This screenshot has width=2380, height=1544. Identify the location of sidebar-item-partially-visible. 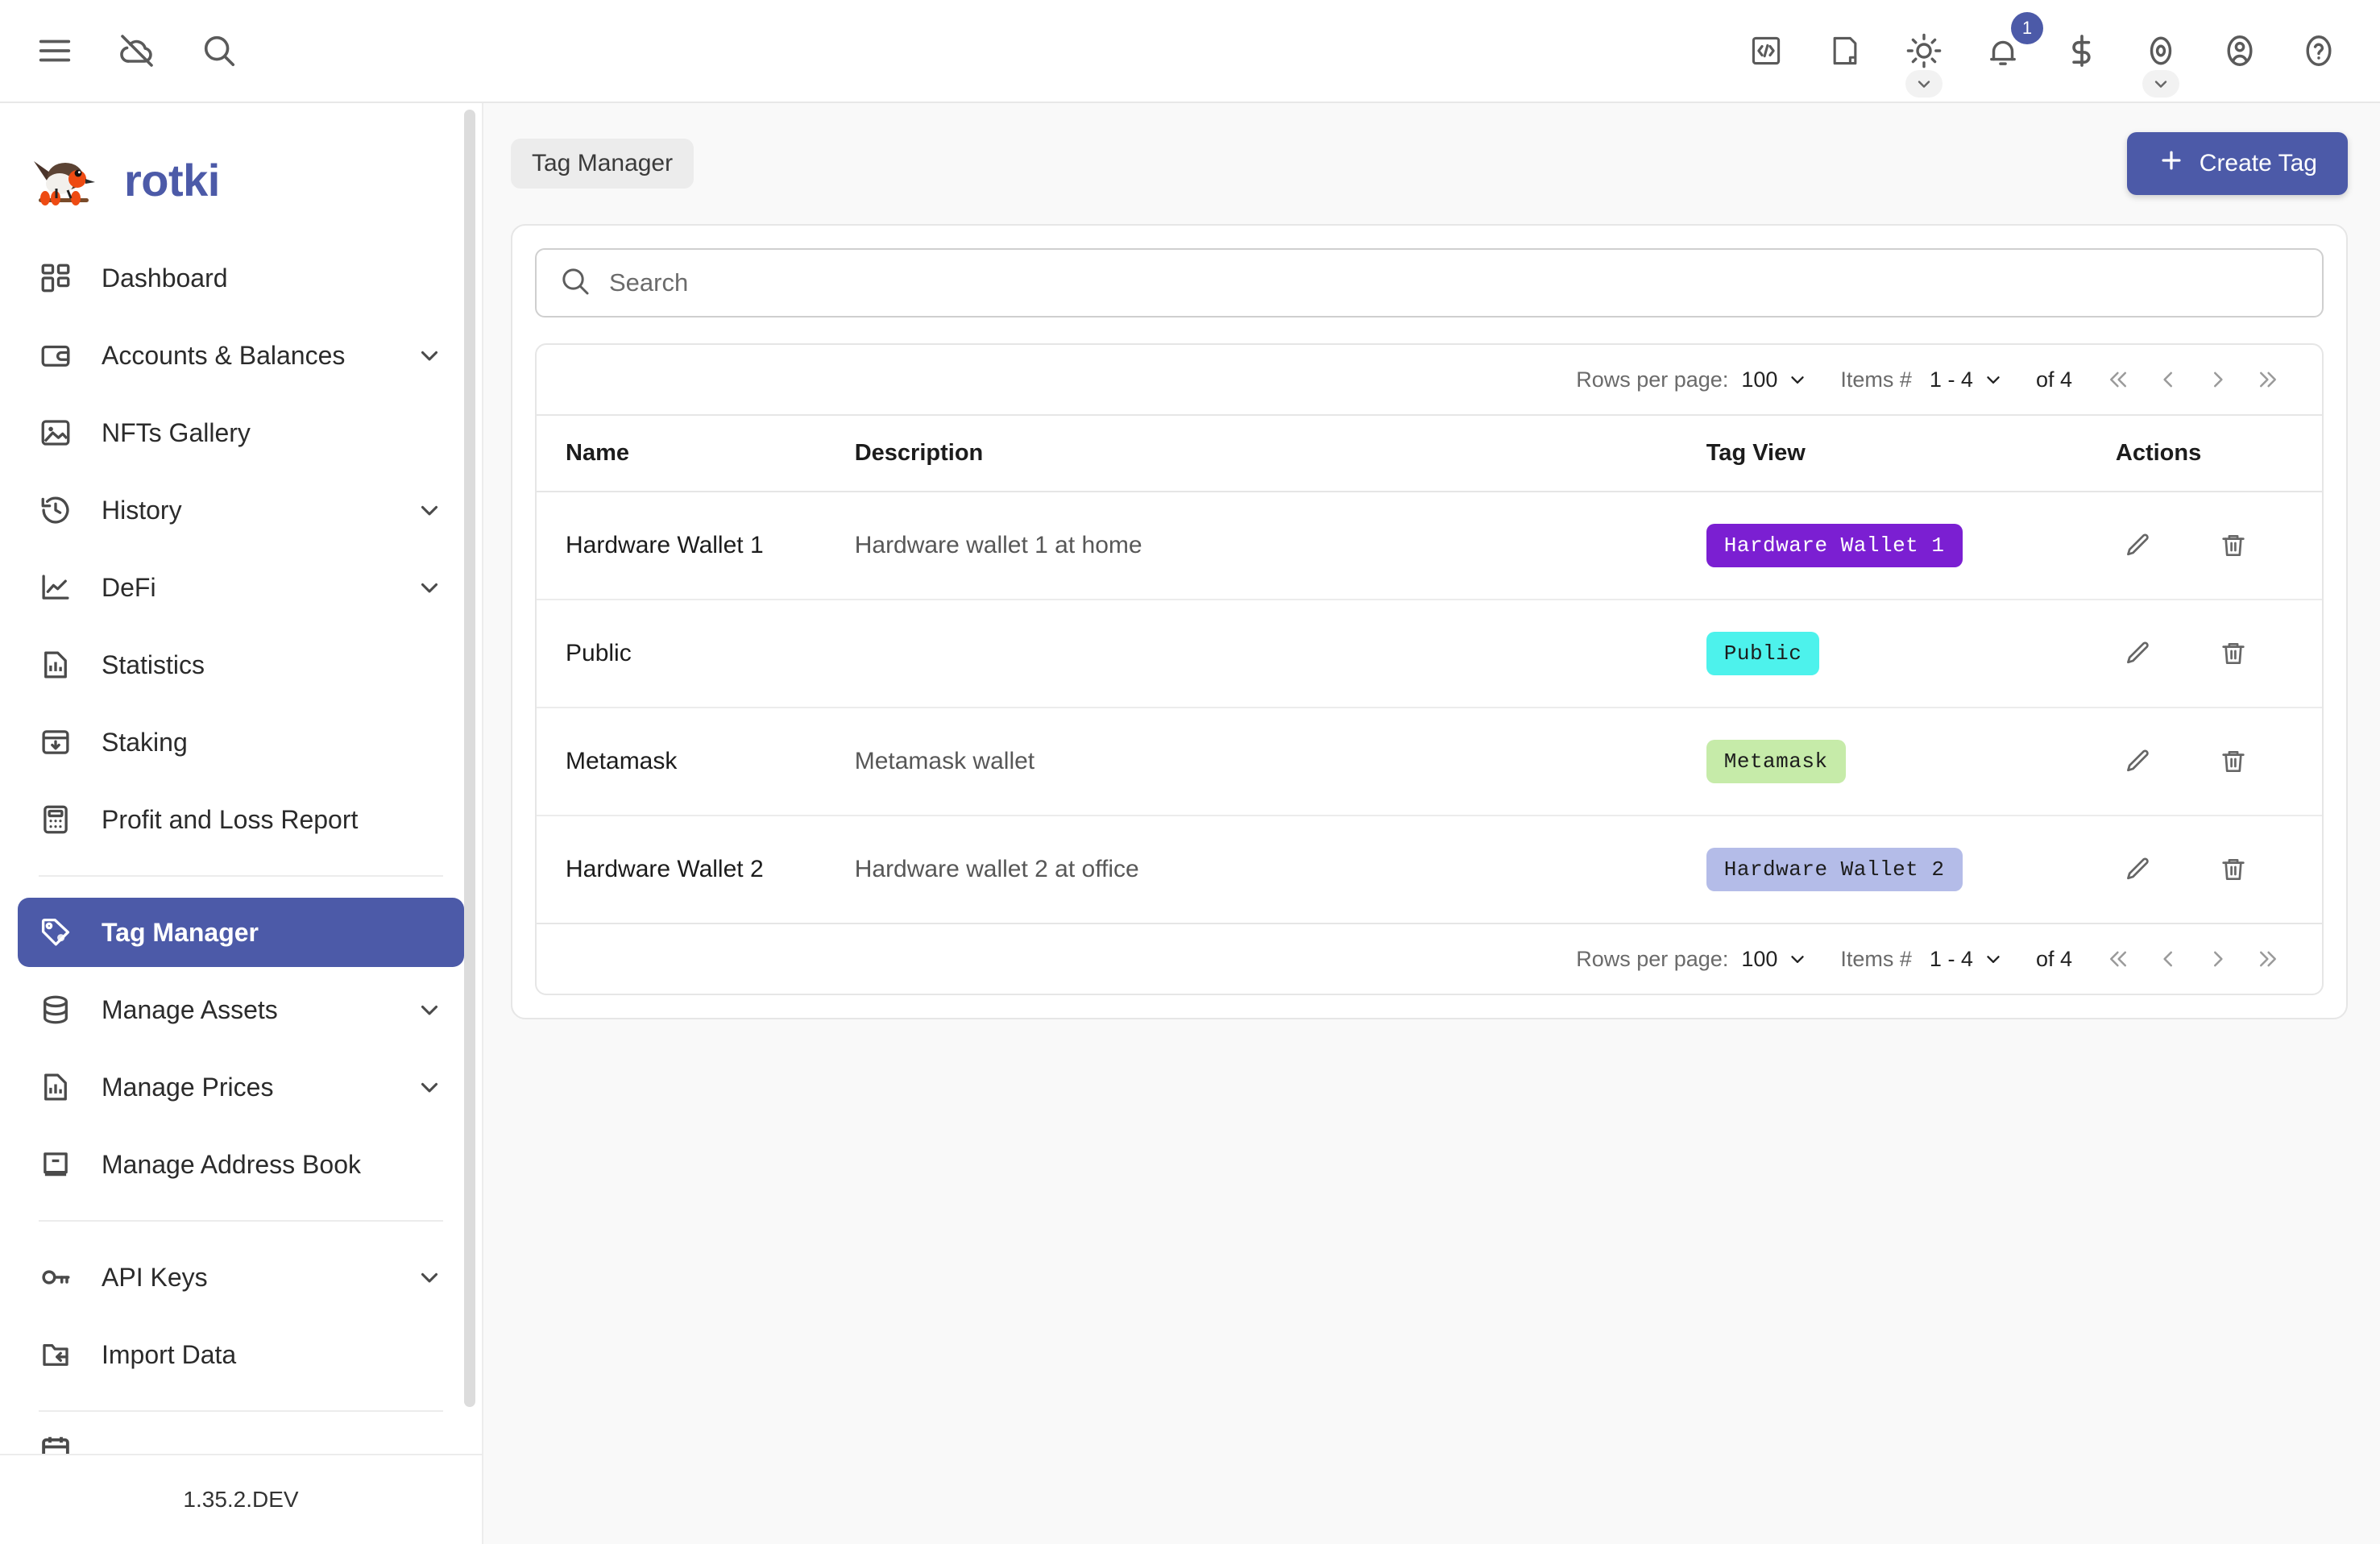
(241, 1443).